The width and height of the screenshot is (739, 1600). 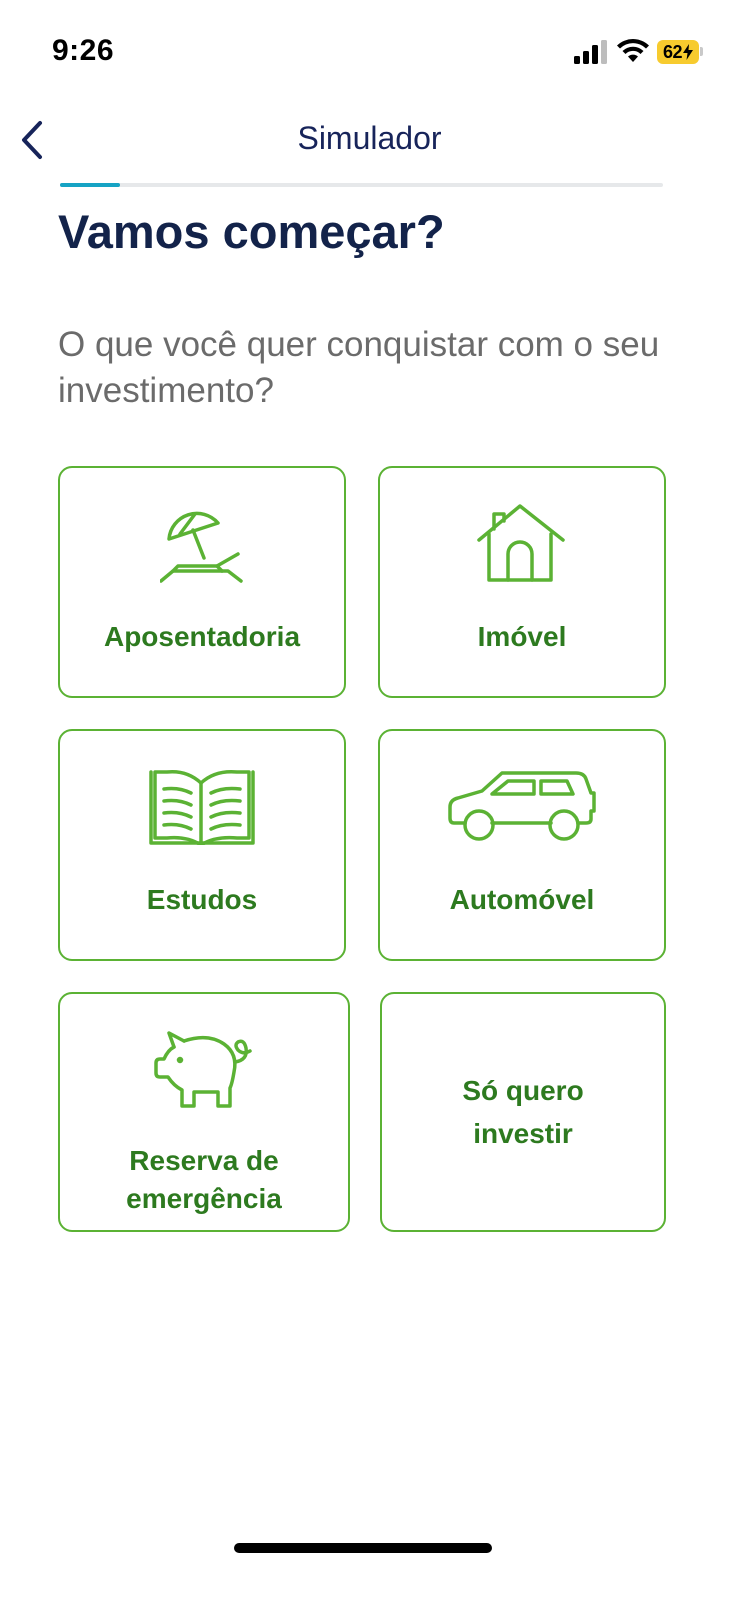 What do you see at coordinates (522, 845) in the screenshot?
I see `option-card-automovel: Automóvel` at bounding box center [522, 845].